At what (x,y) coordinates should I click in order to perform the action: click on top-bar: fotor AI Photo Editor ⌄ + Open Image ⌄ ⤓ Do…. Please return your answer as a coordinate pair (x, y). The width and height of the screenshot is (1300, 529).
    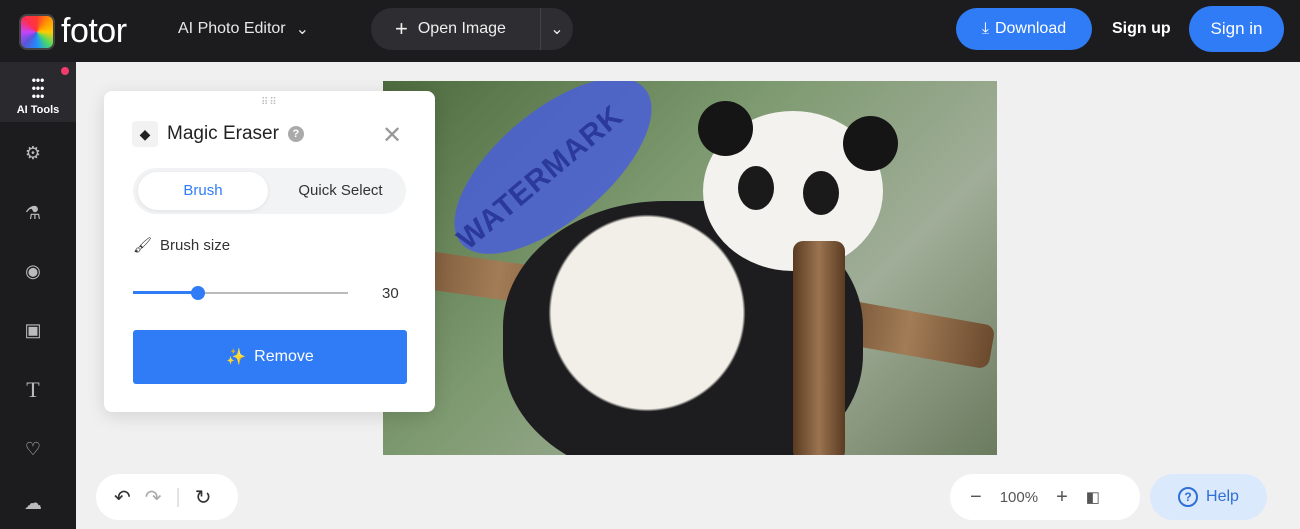
    Looking at the image, I should click on (650, 31).